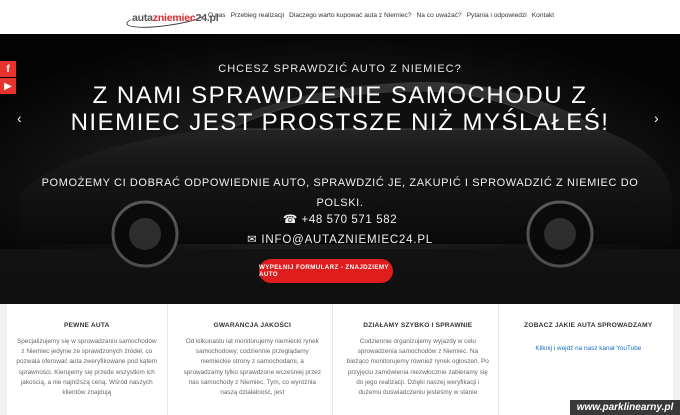 The height and width of the screenshot is (415, 680). Describe the element at coordinates (175, 18) in the screenshot. I see `logo-text: autazniemiec24.pl` at that location.